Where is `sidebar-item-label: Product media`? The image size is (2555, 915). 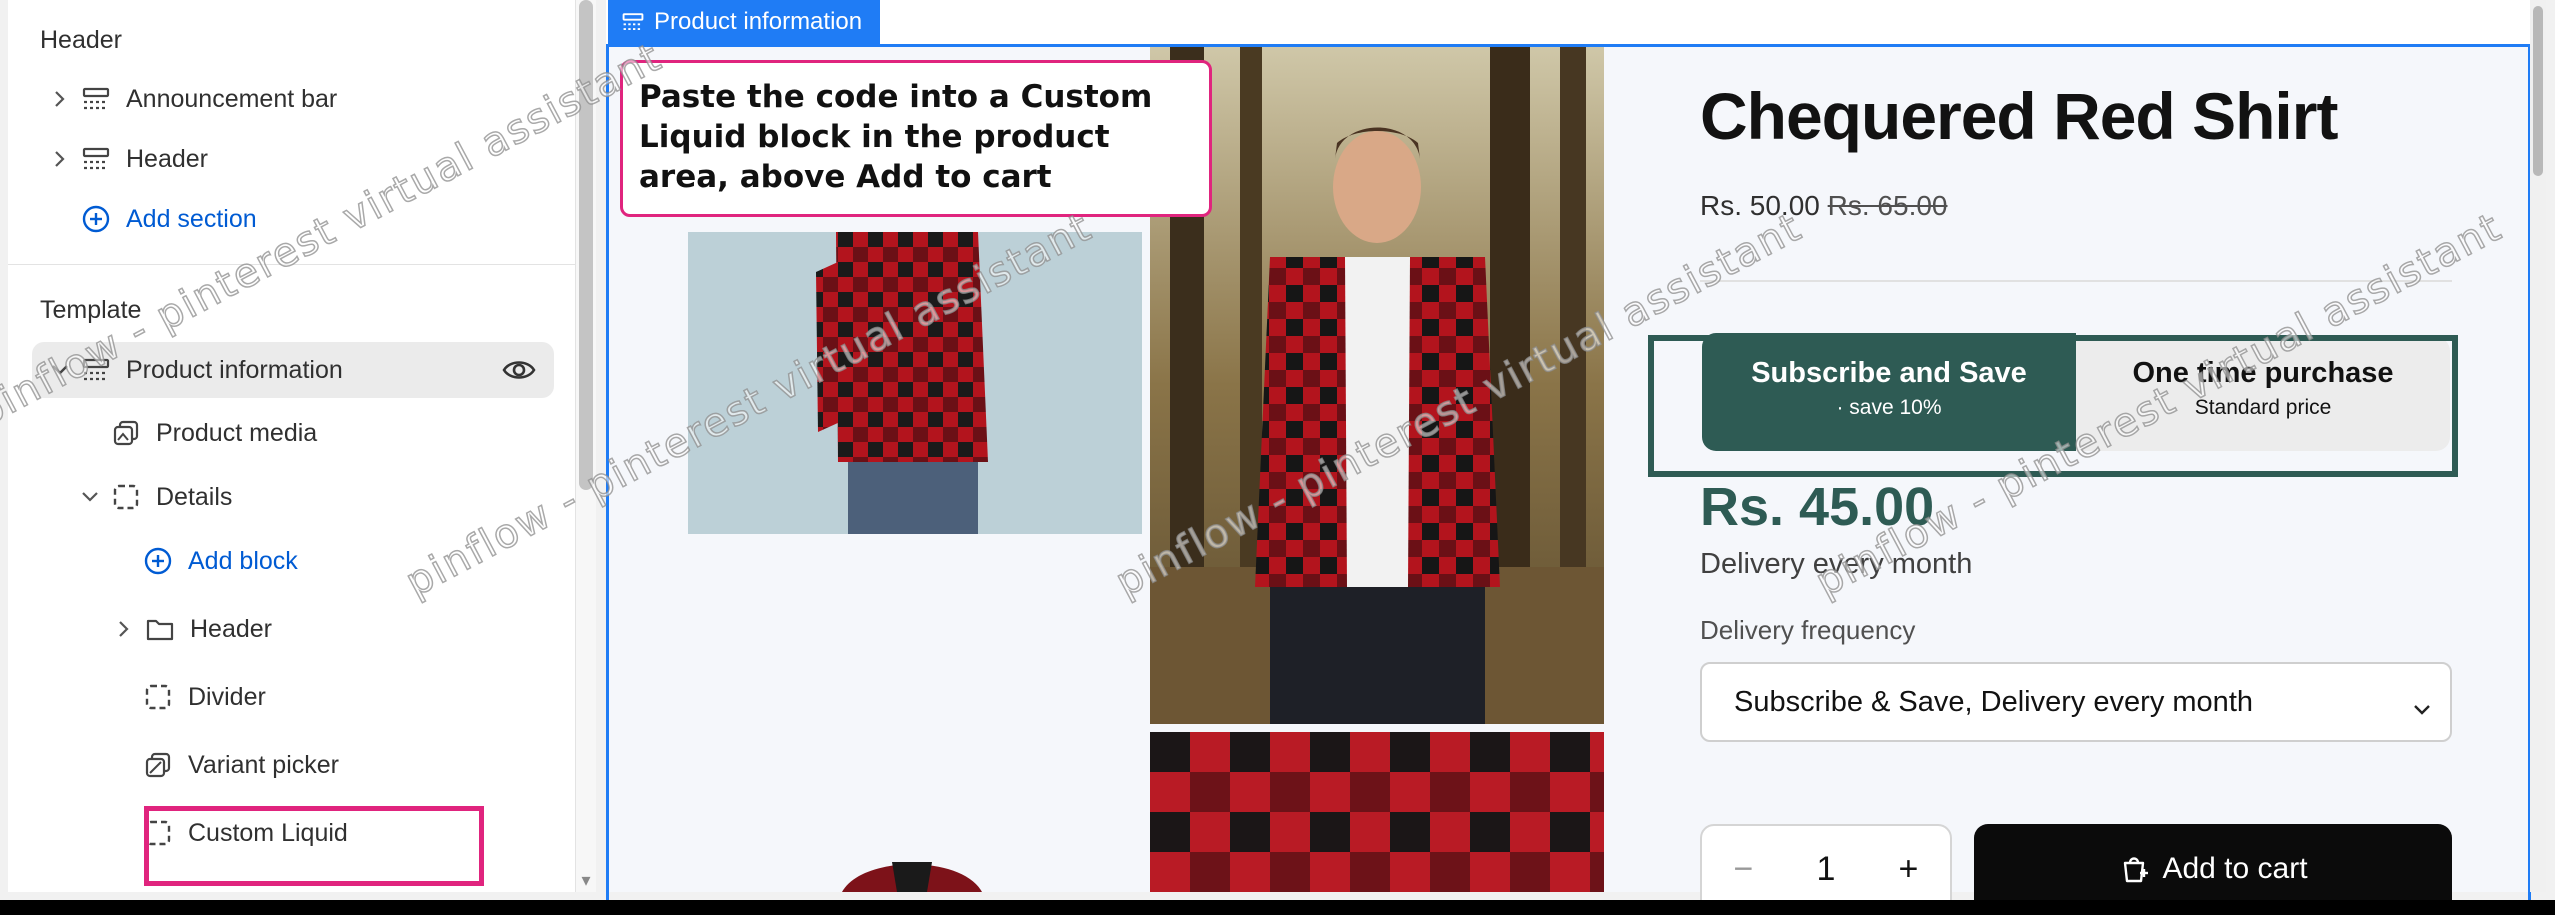 sidebar-item-label: Product media is located at coordinates (237, 432).